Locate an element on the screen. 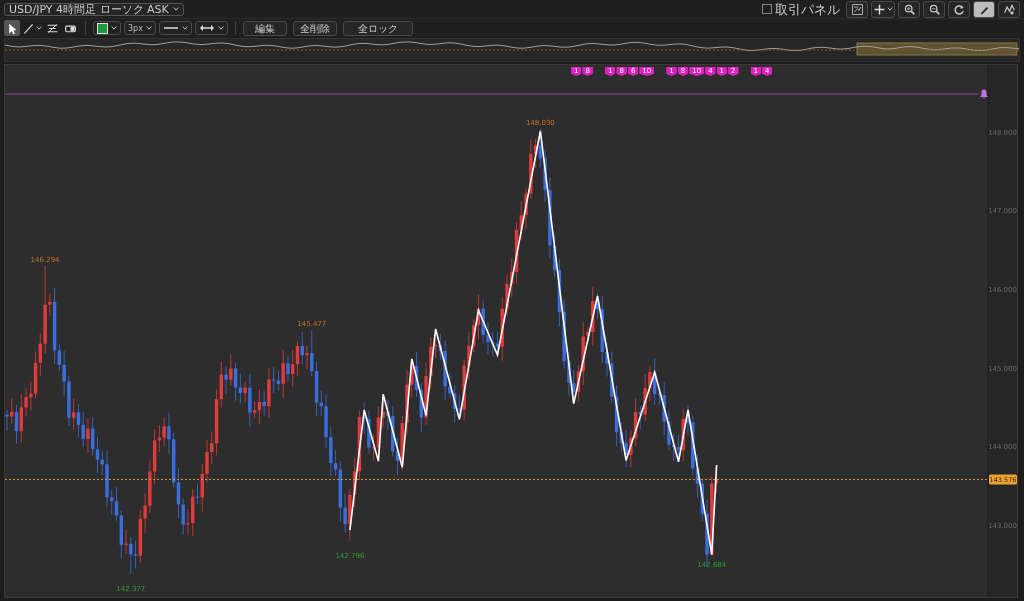 This screenshot has height=601, width=1024. action-button: 全削除 is located at coordinates (314, 28).